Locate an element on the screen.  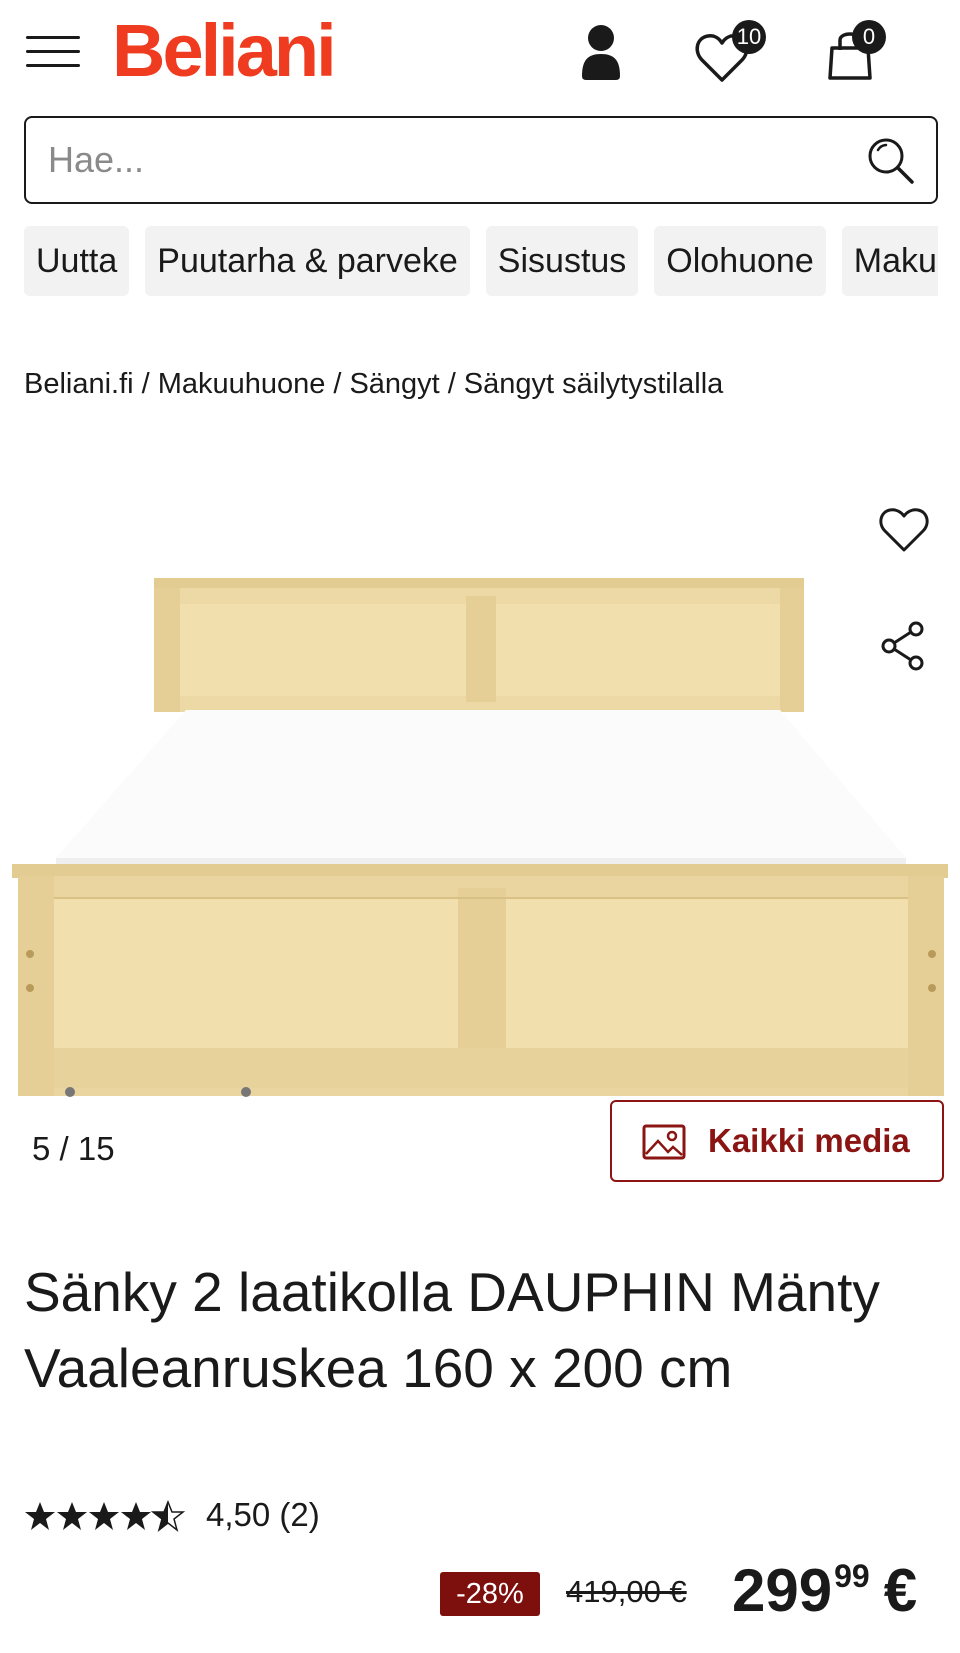
user-icon is located at coordinates (606, 53).